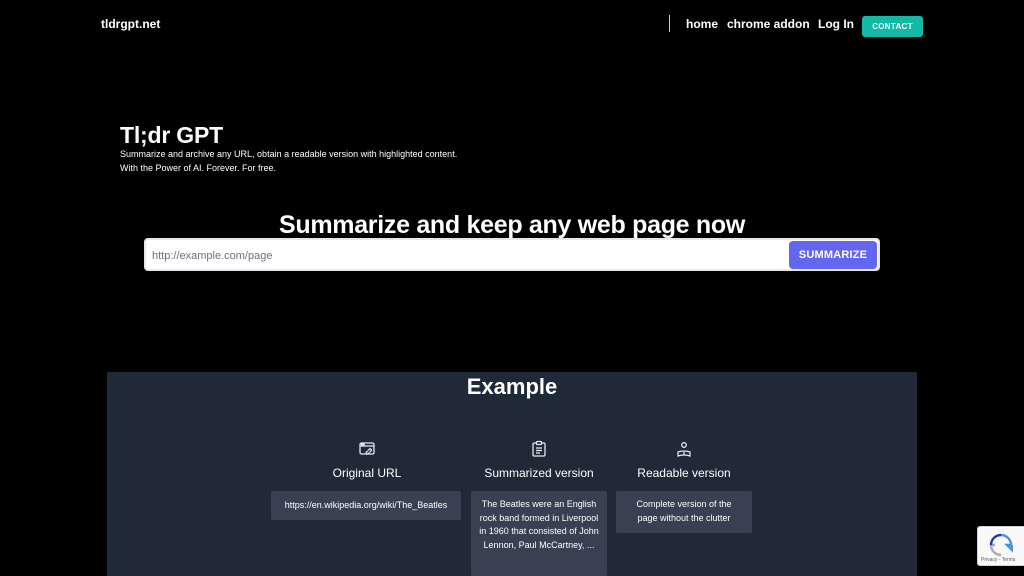  Describe the element at coordinates (702, 24) in the screenshot. I see `nav-home-link: home` at that location.